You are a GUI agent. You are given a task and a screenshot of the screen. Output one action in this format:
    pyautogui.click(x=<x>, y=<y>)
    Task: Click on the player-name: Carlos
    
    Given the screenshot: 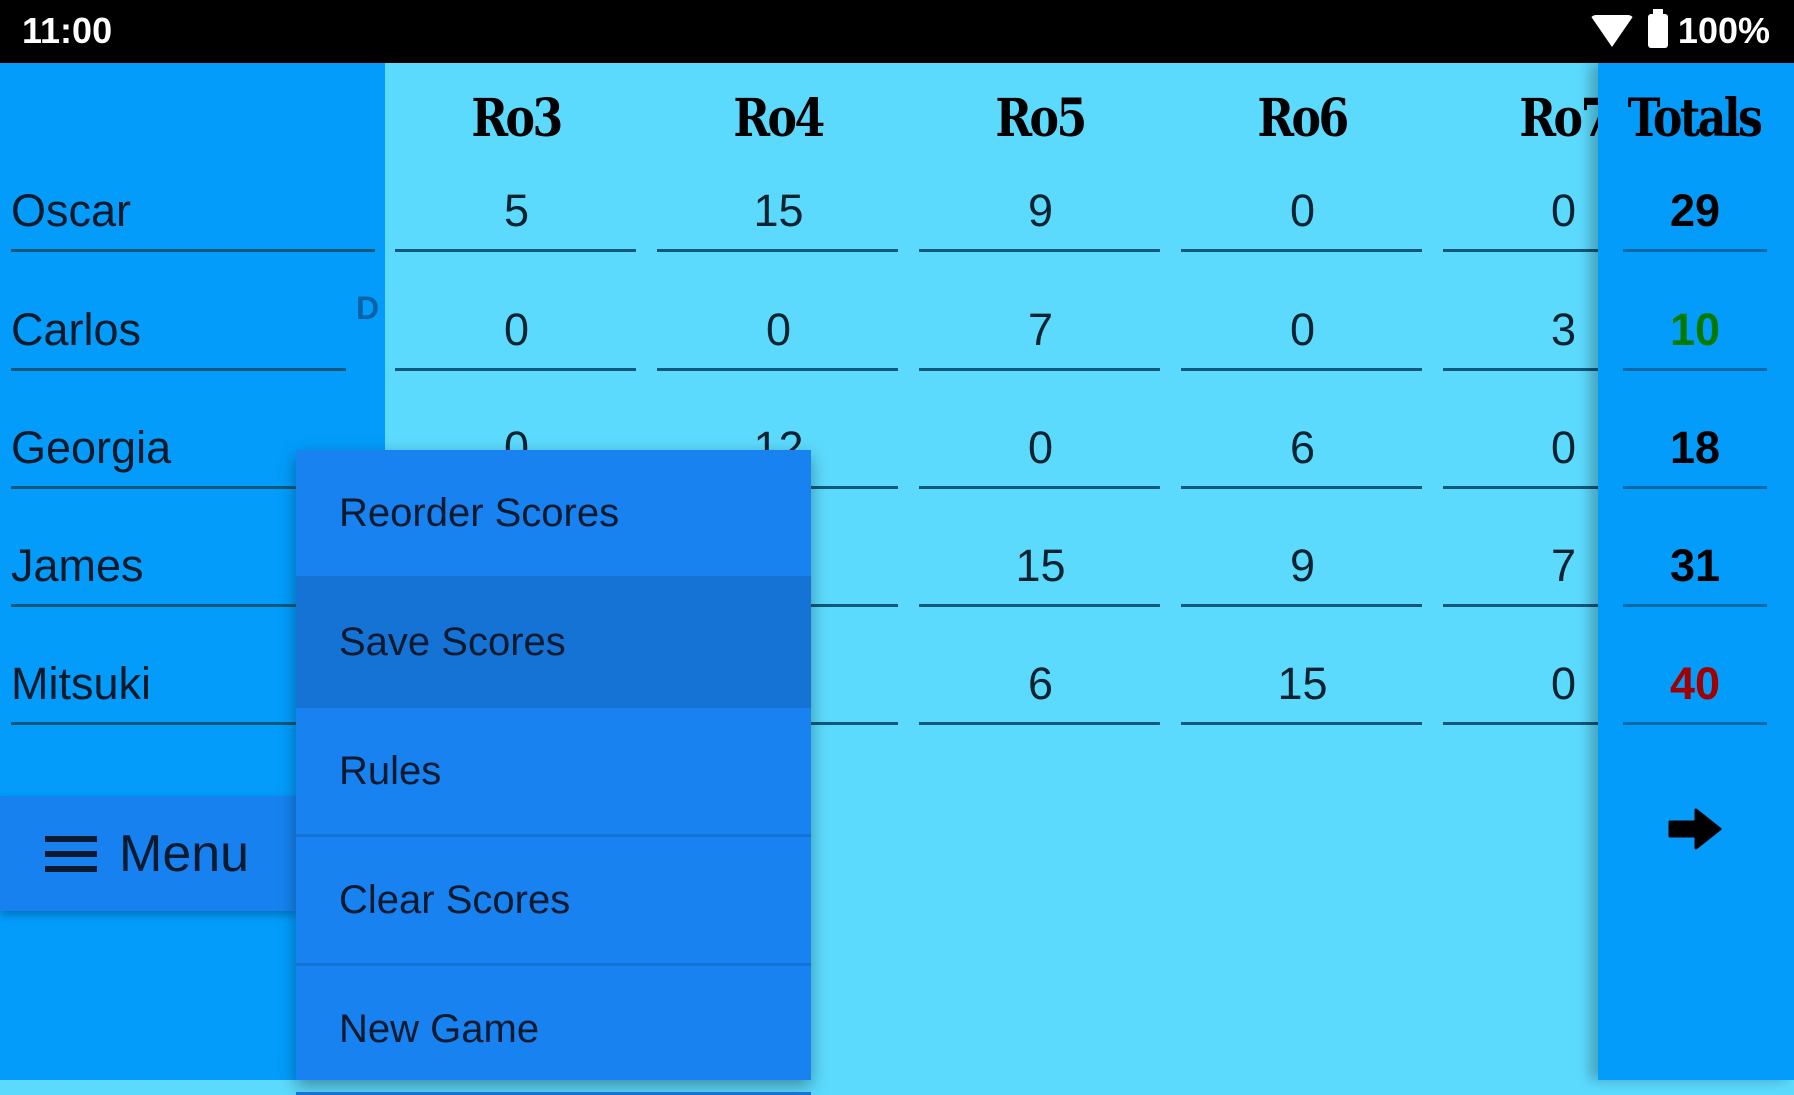 What is the action you would take?
    pyautogui.click(x=76, y=330)
    